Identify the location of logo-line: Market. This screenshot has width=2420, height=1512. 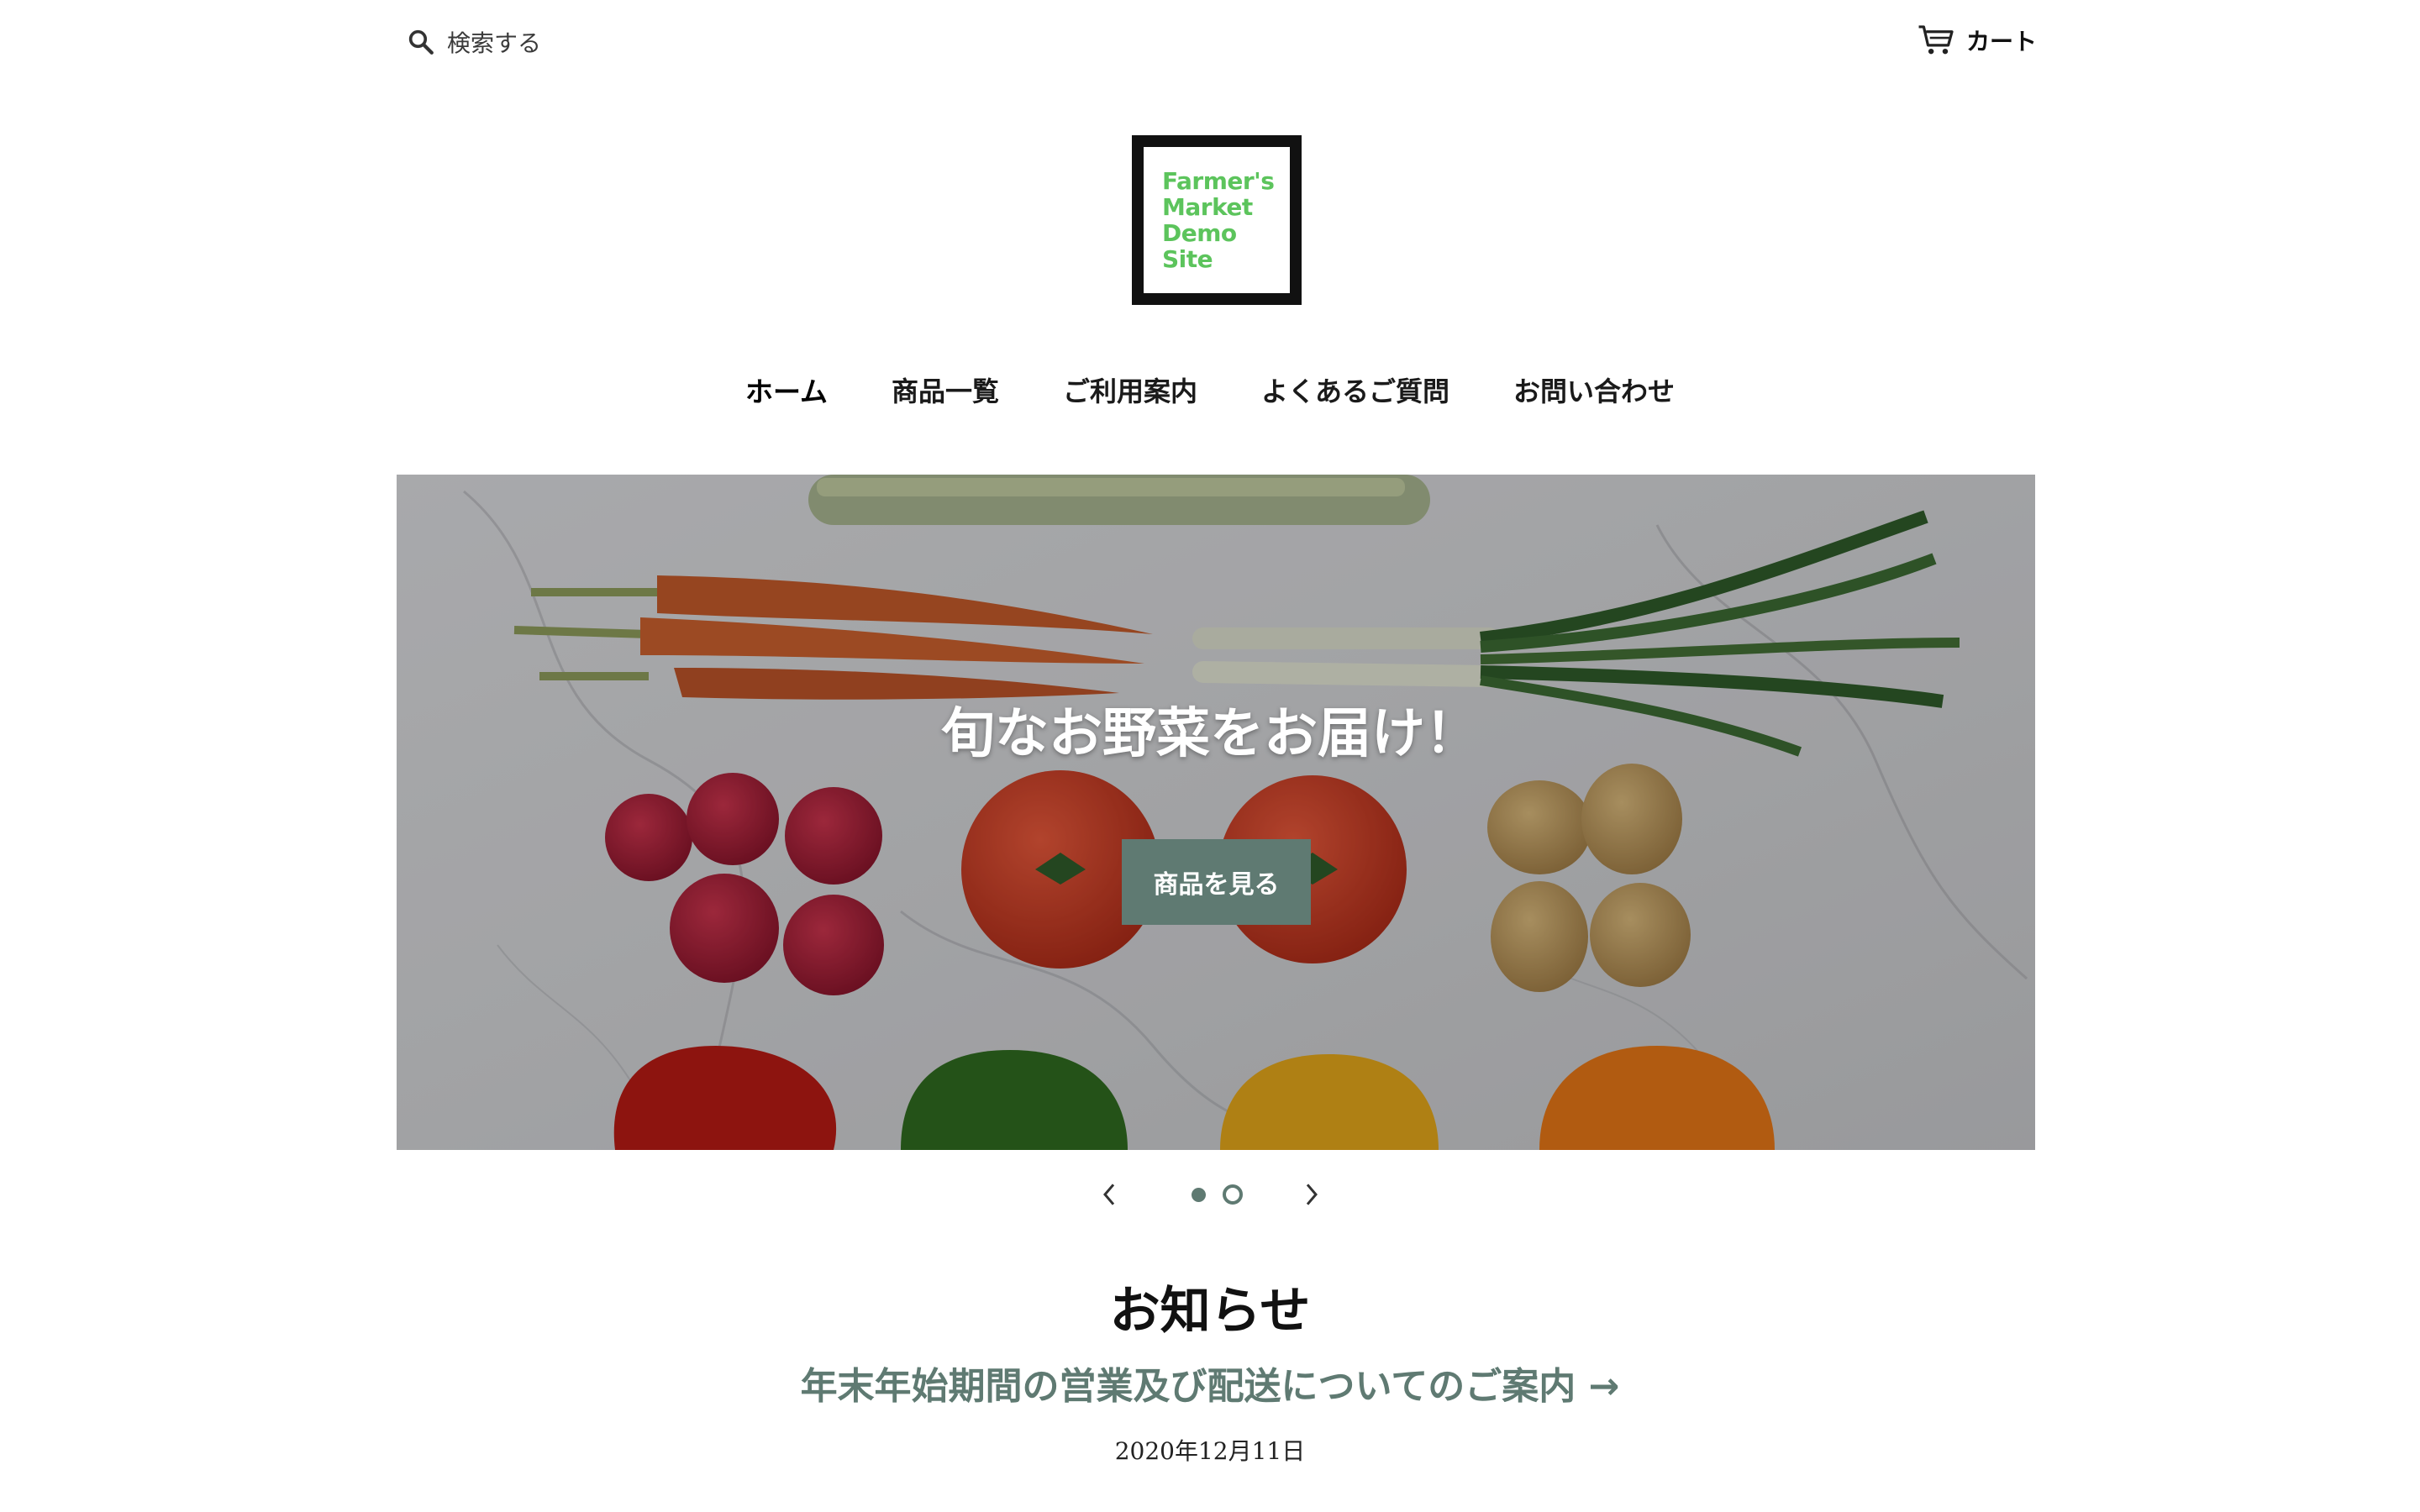
(1207, 207).